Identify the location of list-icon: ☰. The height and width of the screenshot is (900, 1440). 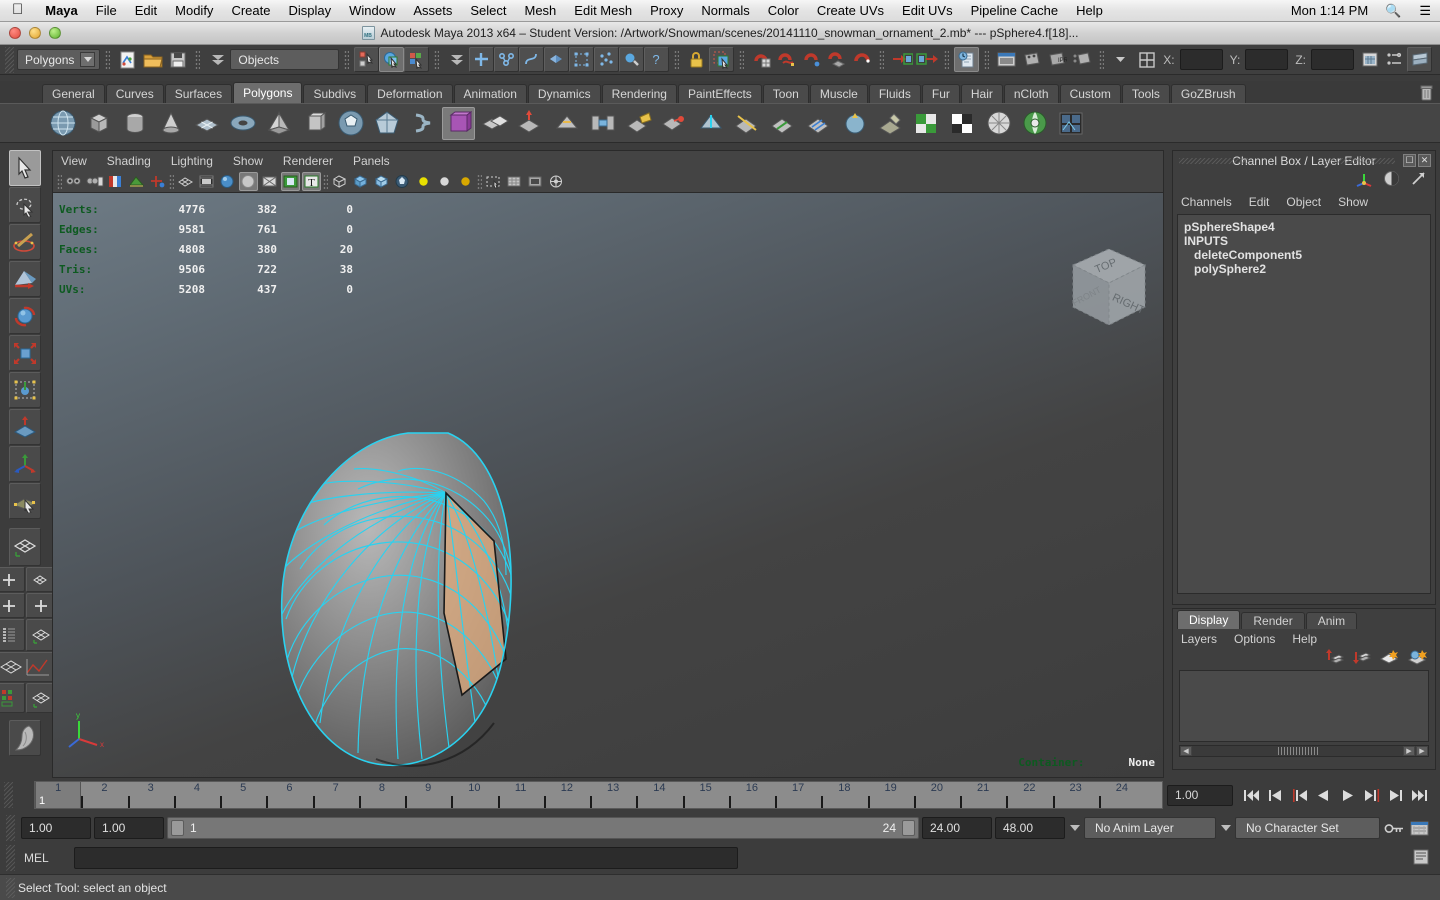
(1425, 11).